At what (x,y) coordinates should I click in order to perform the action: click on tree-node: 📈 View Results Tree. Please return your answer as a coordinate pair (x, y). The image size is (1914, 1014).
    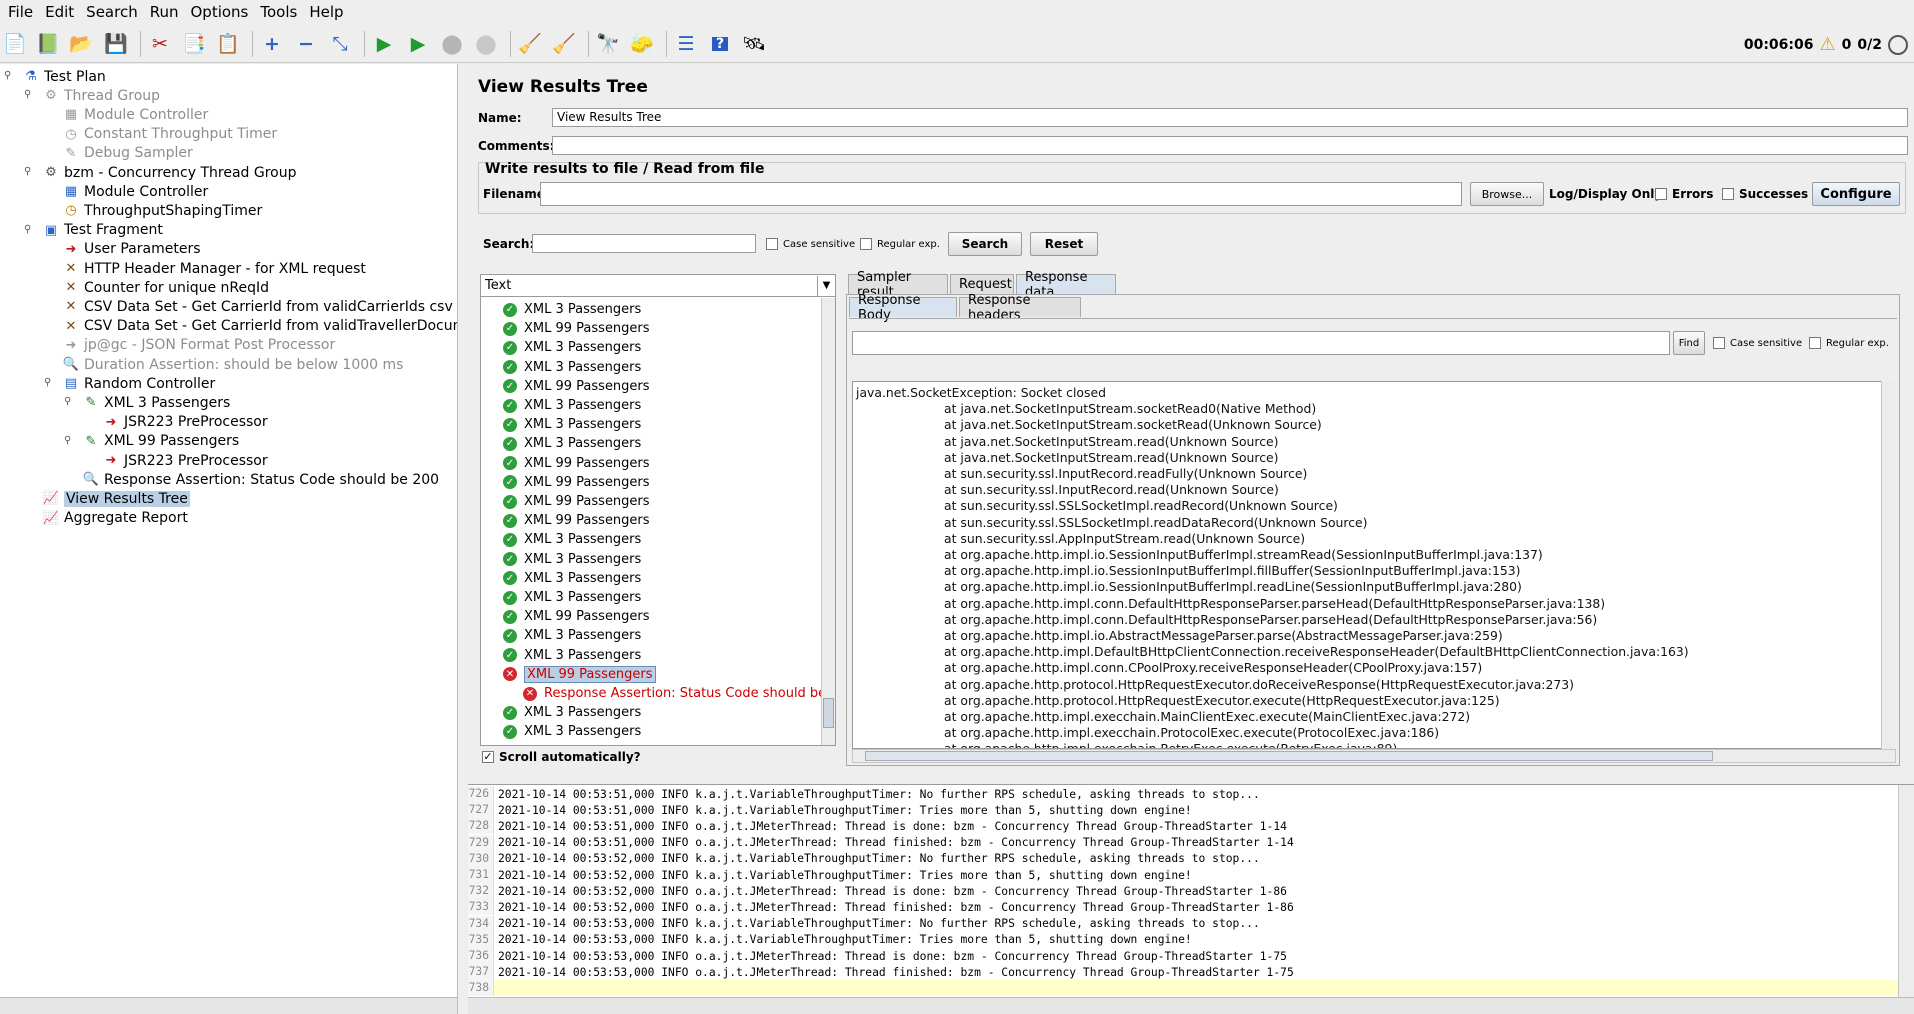
    Looking at the image, I should click on (116, 498).